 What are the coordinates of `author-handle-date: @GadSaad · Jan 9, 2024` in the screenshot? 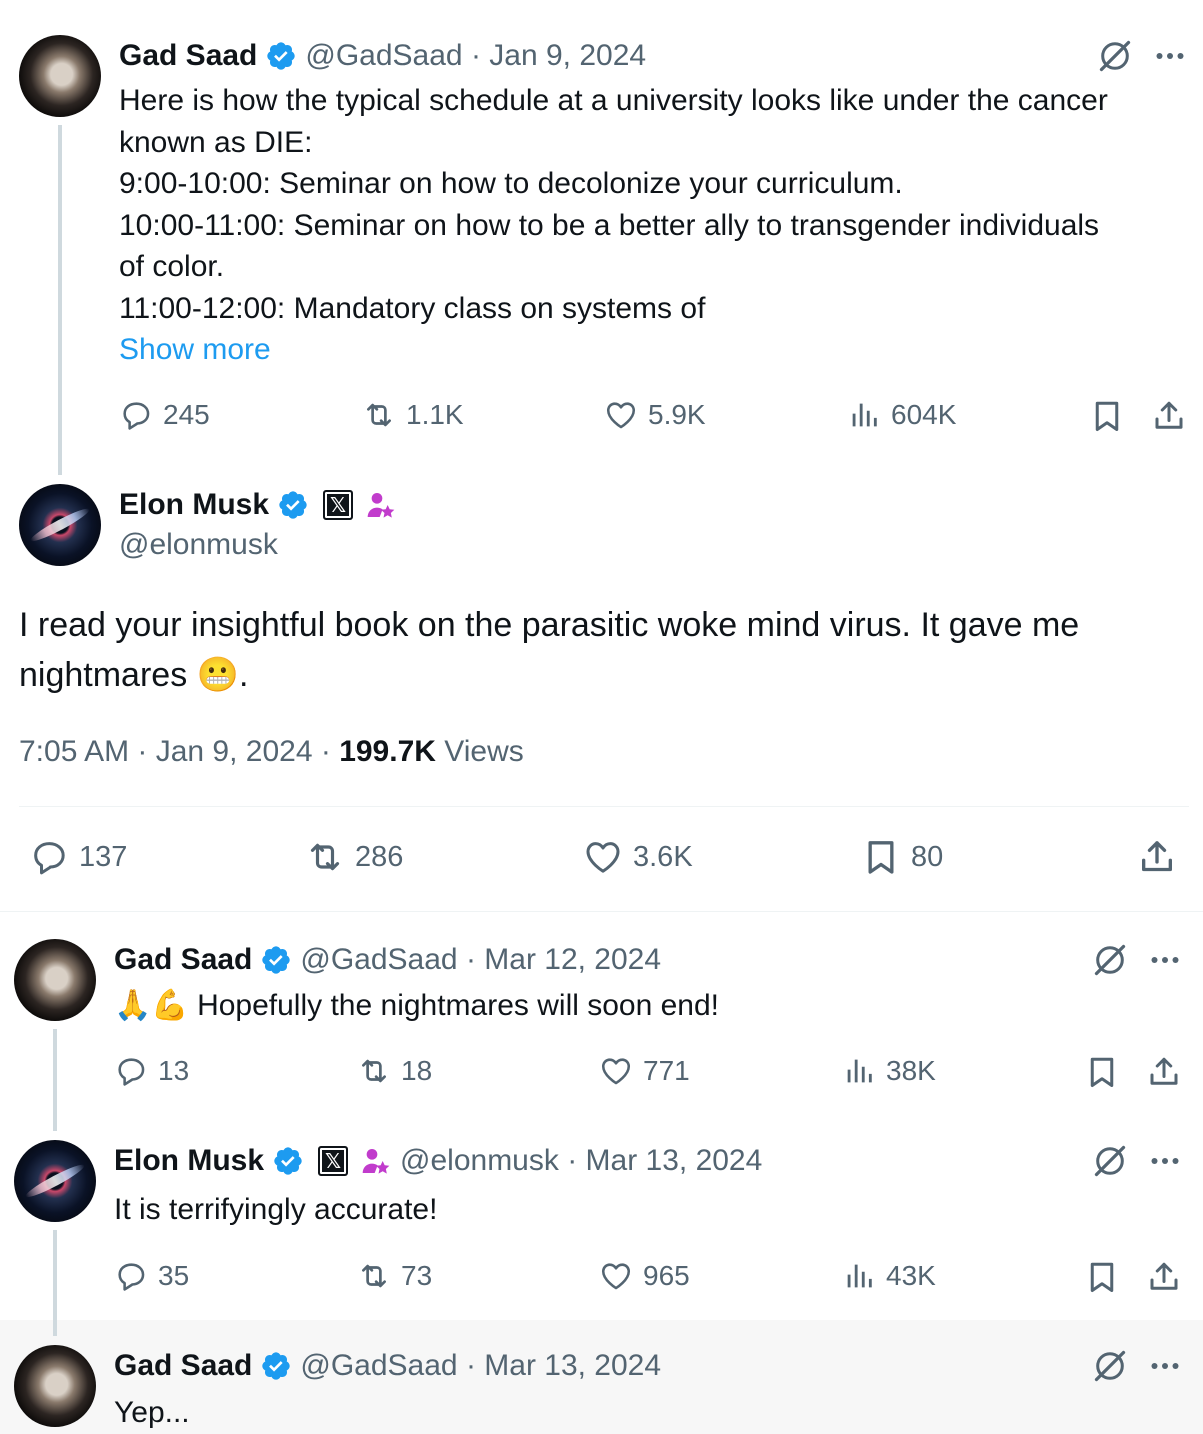 It's located at (475, 56).